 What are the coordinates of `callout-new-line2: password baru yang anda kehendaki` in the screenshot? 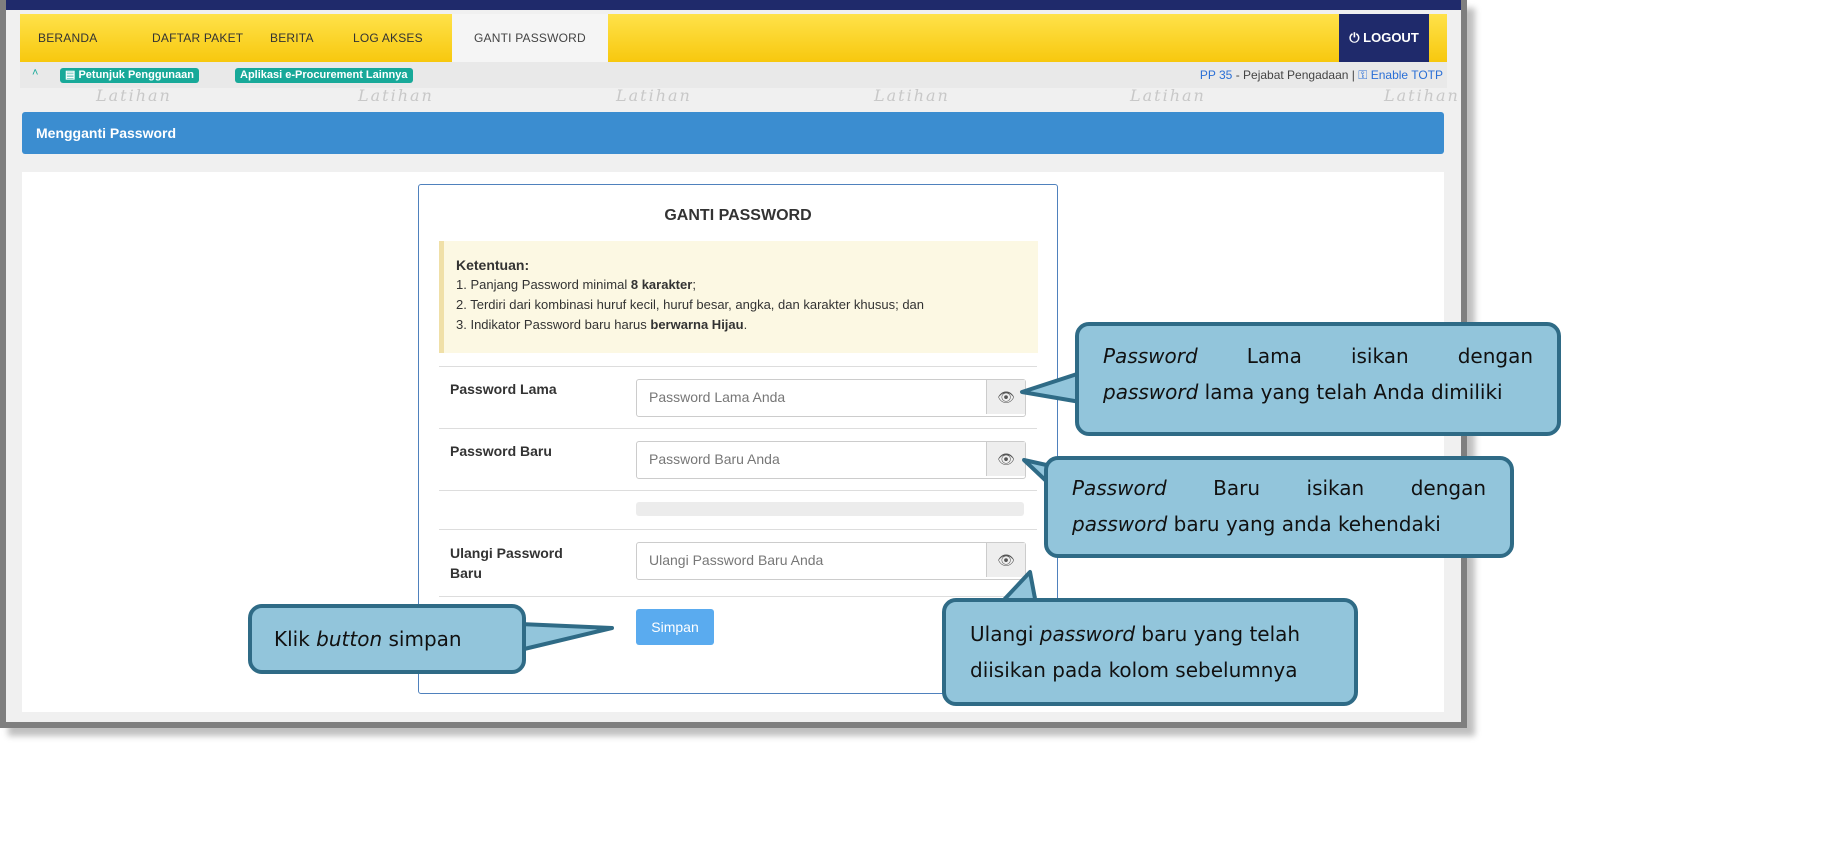 It's located at (1256, 524).